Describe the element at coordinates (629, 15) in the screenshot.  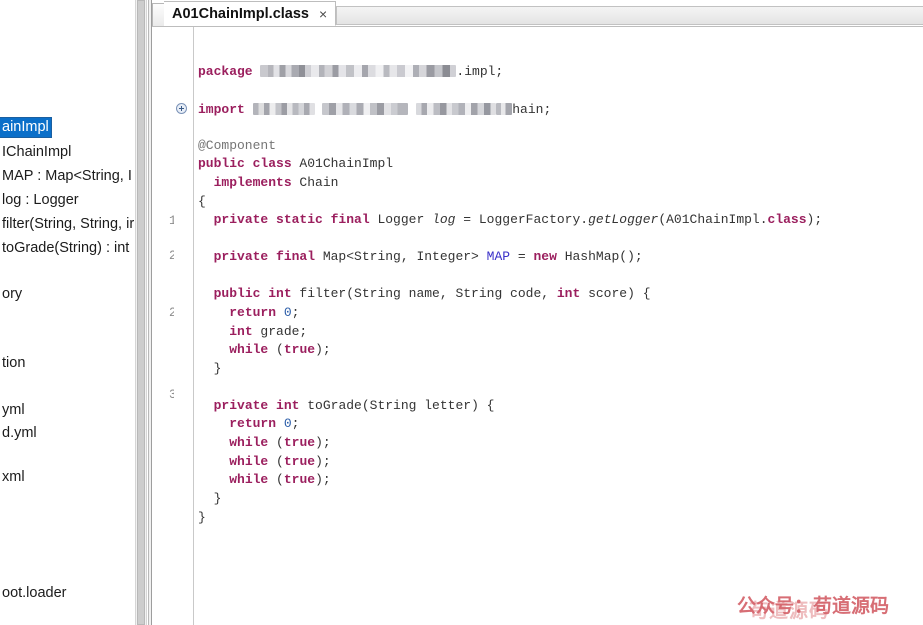
I see `tab-bar-empty-area` at that location.